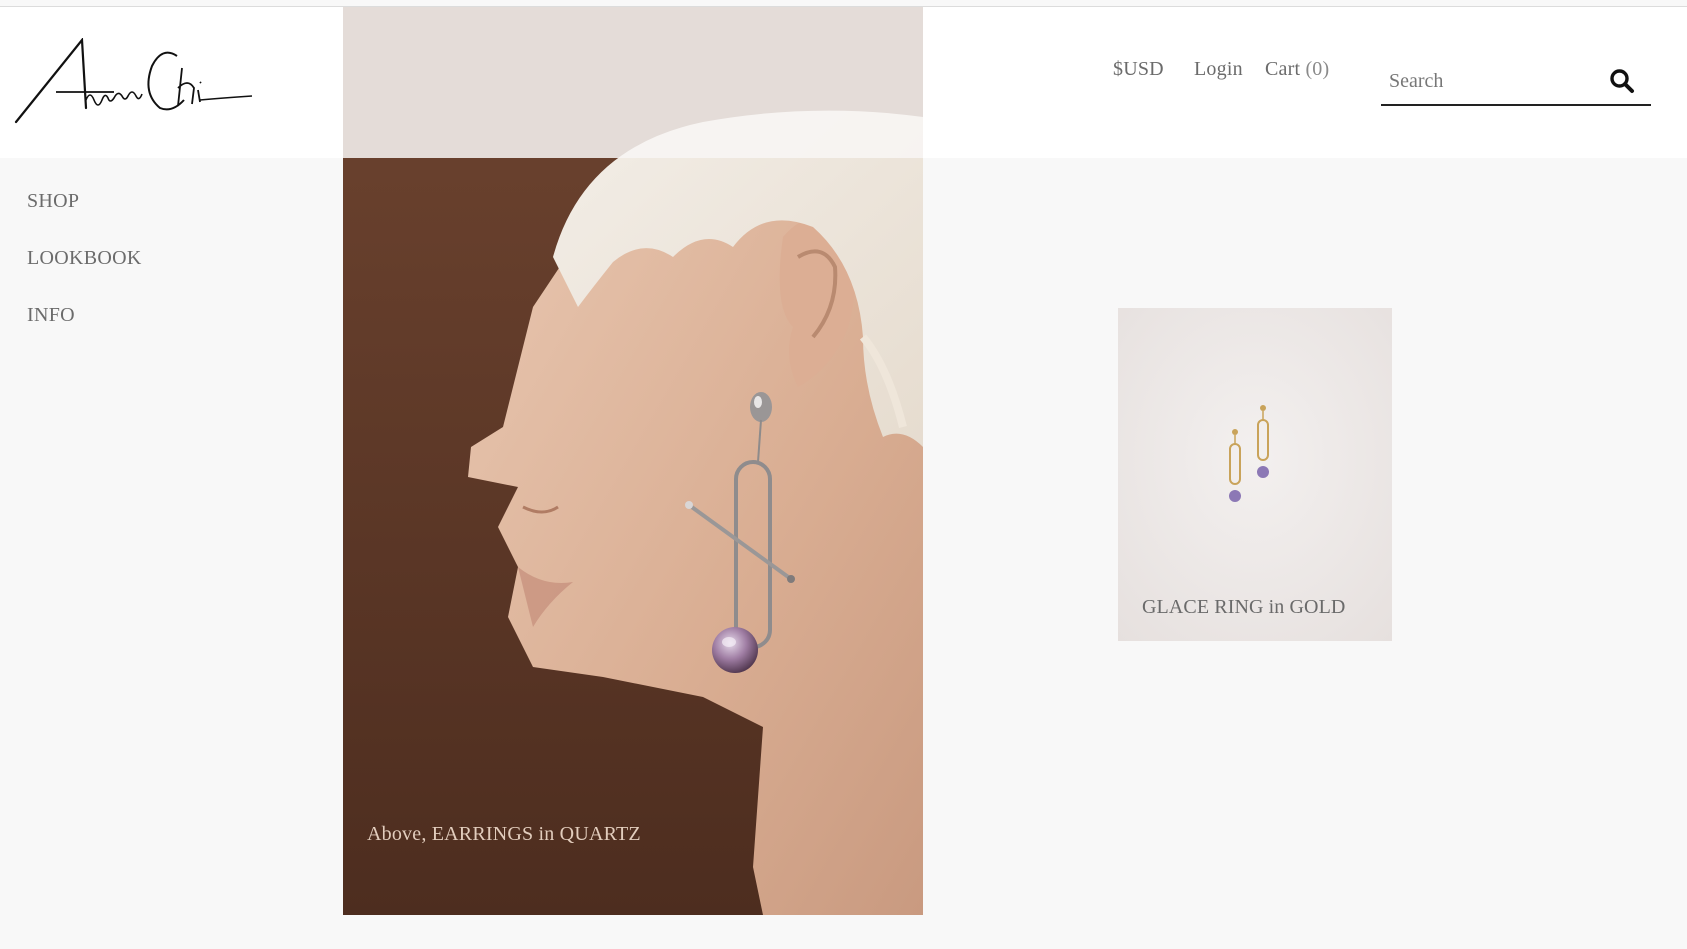 This screenshot has width=1687, height=949. What do you see at coordinates (1283, 69) in the screenshot?
I see `cart-label: Cart` at bounding box center [1283, 69].